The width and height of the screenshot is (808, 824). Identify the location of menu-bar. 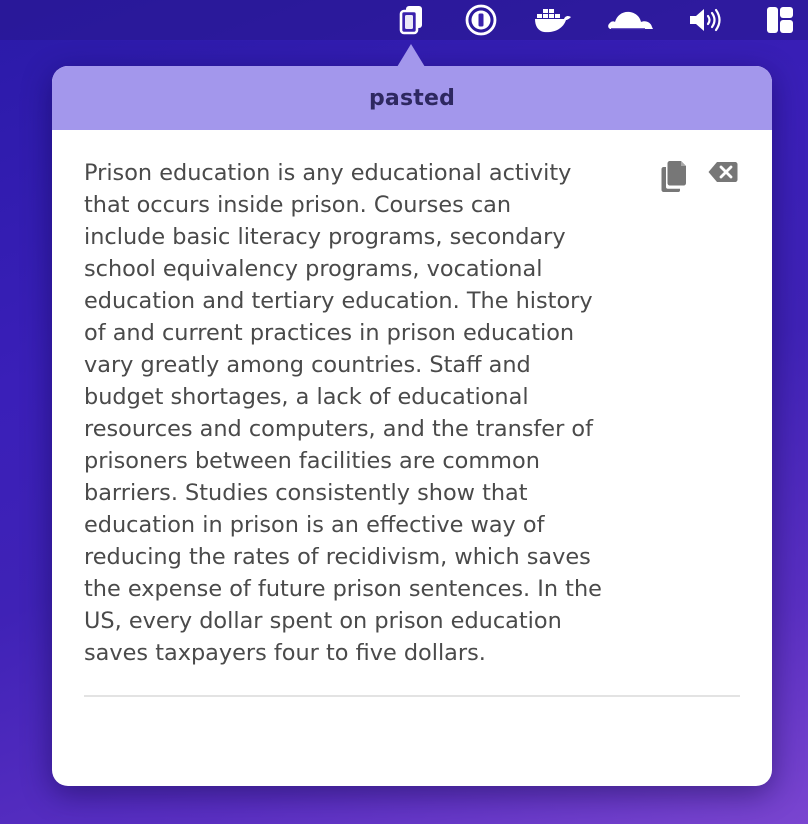
(404, 20).